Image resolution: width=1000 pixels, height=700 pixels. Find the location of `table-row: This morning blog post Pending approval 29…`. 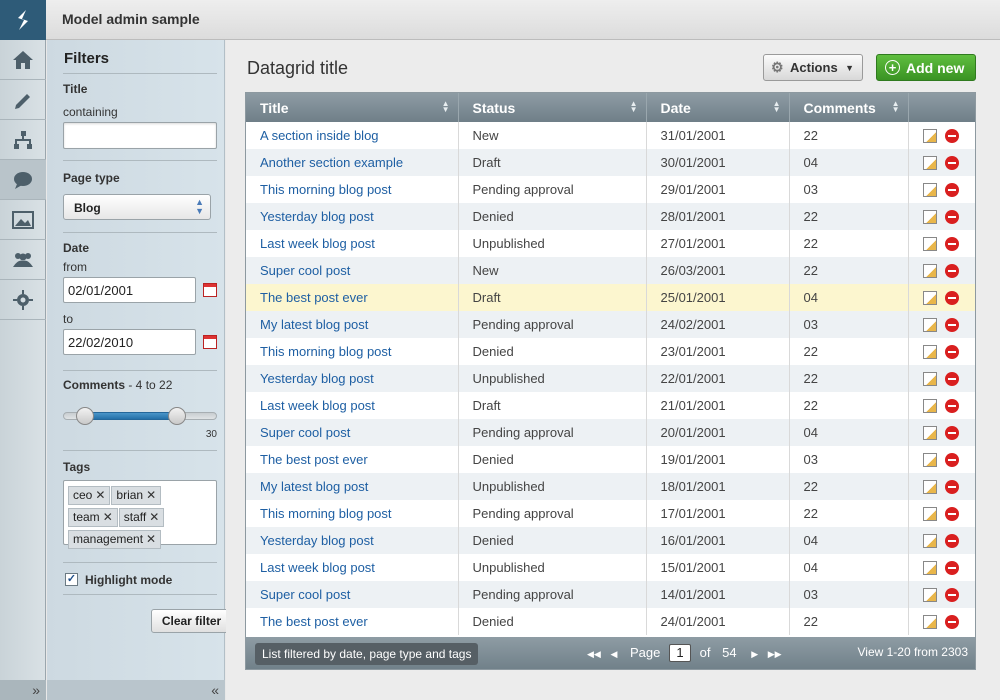

table-row: This morning blog post Pending approval 29… is located at coordinates (610, 189).